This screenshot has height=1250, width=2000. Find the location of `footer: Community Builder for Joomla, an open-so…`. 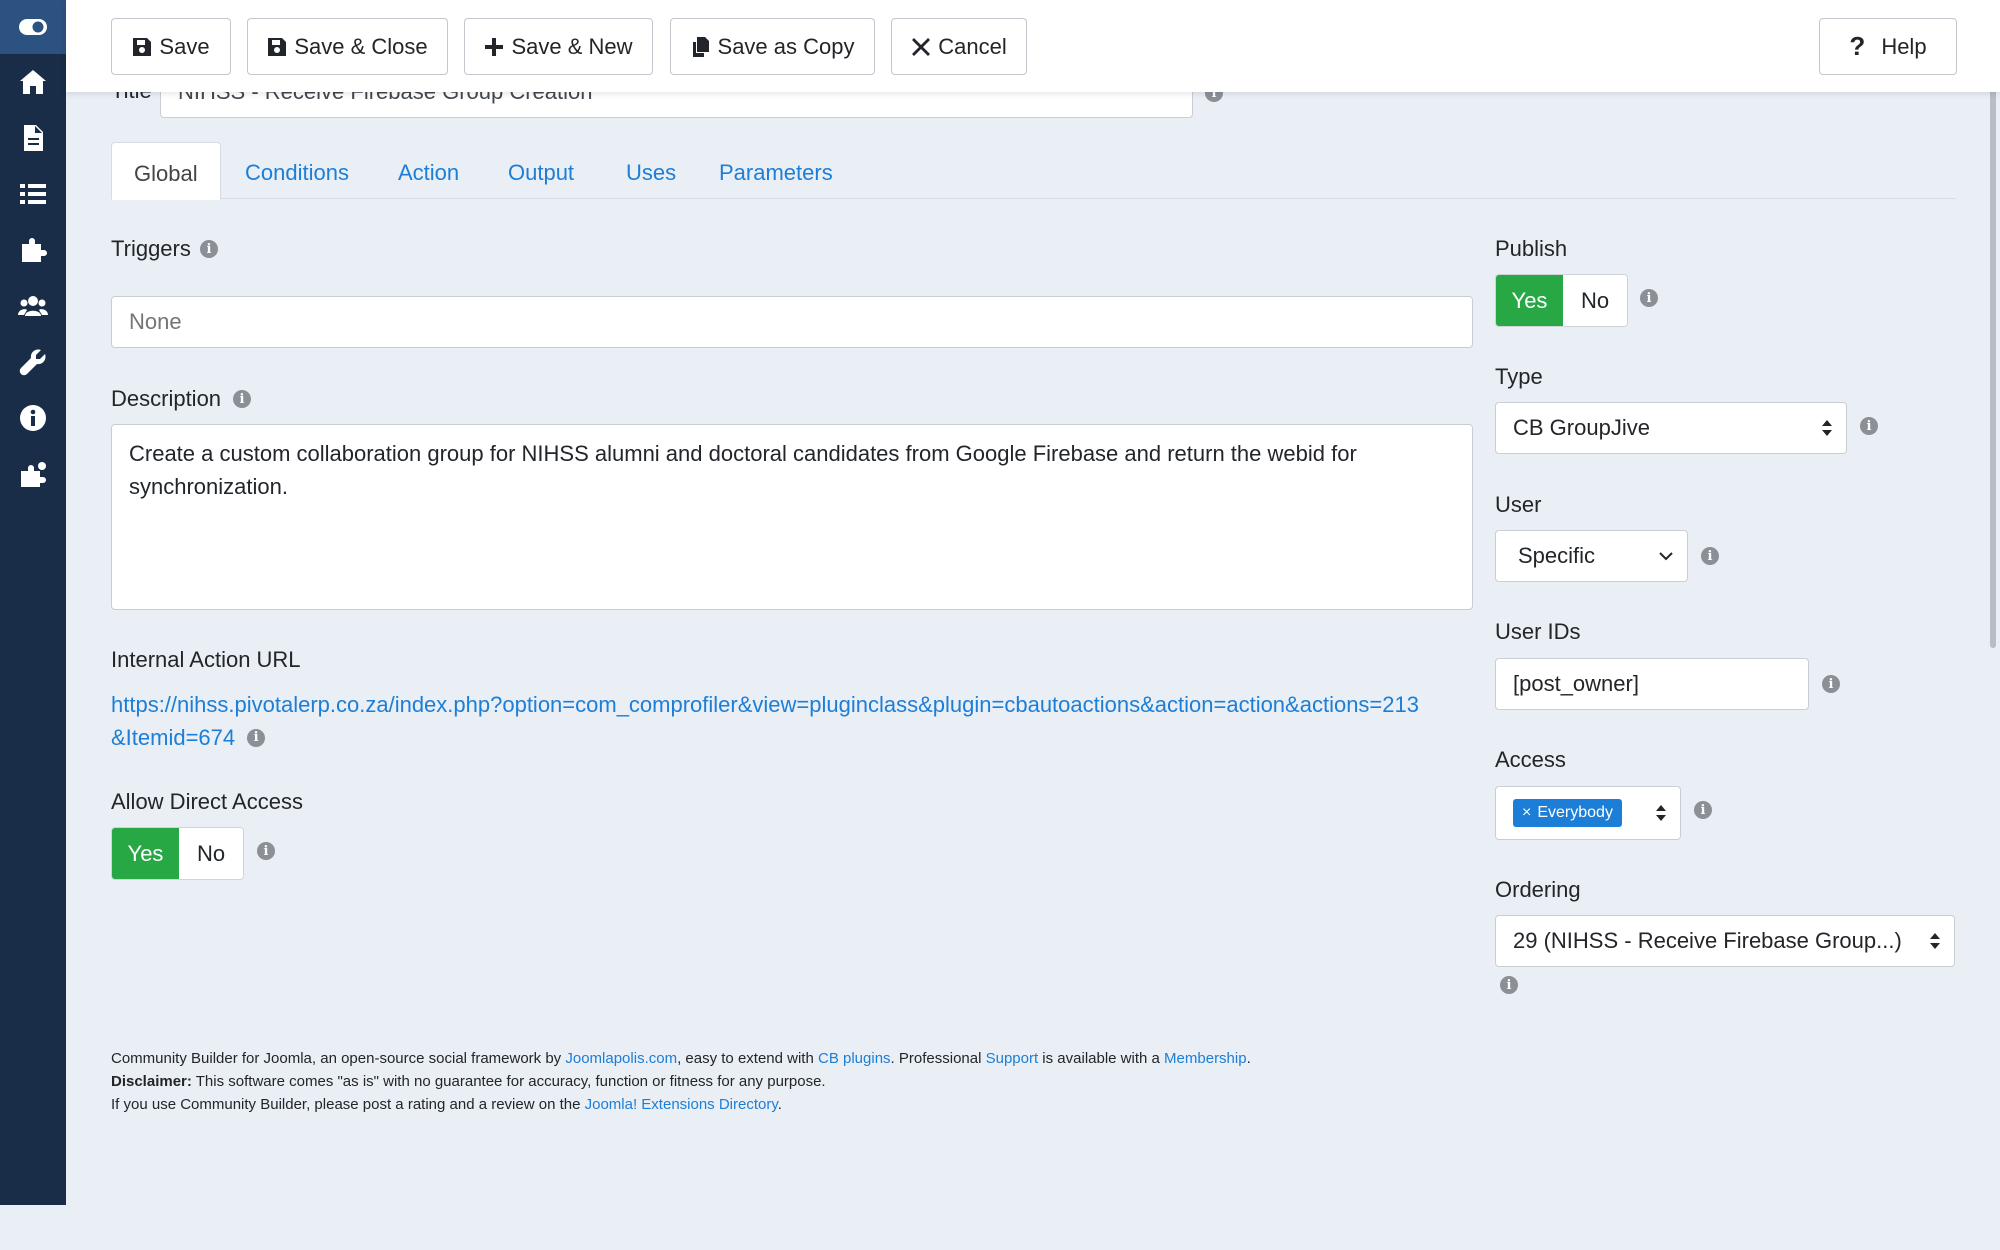

footer: Community Builder for Joomla, an open-so… is located at coordinates (681, 1081).